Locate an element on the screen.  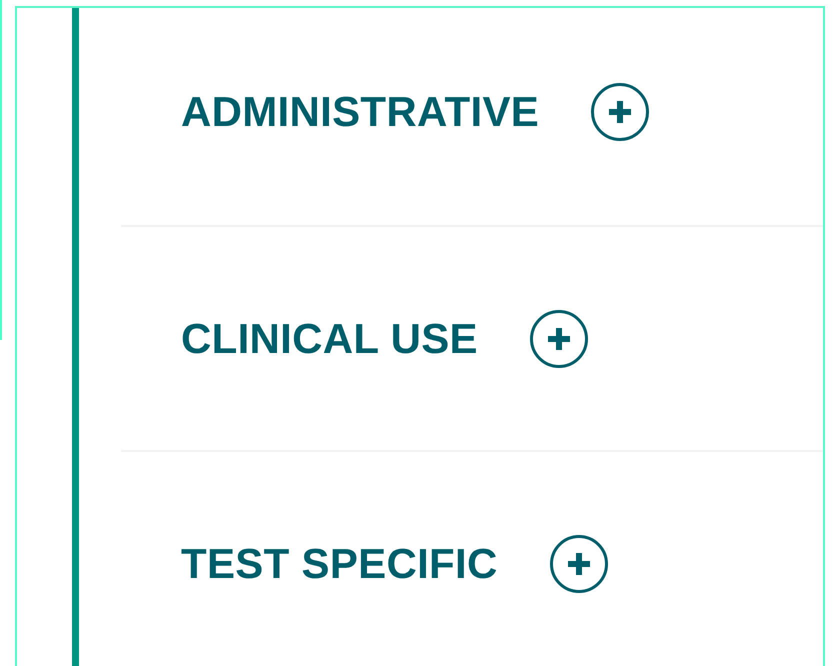
section-title: CLINICAL USE is located at coordinates (329, 338).